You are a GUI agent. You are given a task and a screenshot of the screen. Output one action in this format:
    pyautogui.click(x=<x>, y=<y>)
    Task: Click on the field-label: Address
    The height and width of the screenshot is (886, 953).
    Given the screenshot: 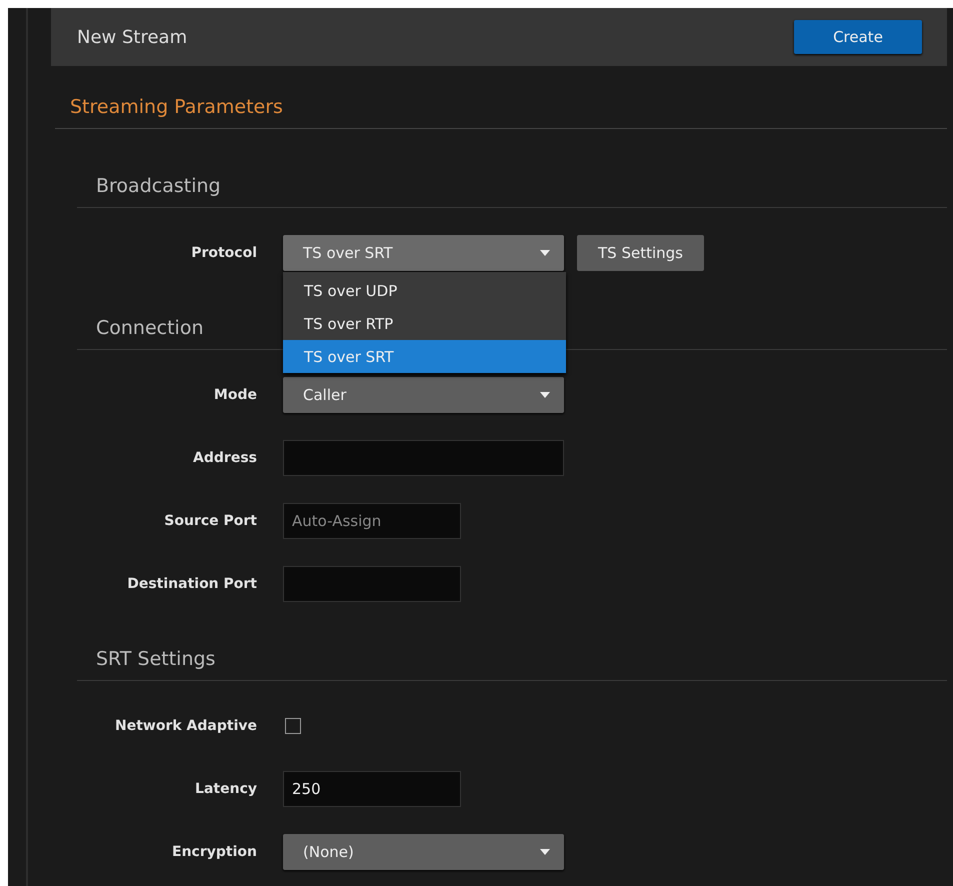 What is the action you would take?
    pyautogui.click(x=224, y=458)
    